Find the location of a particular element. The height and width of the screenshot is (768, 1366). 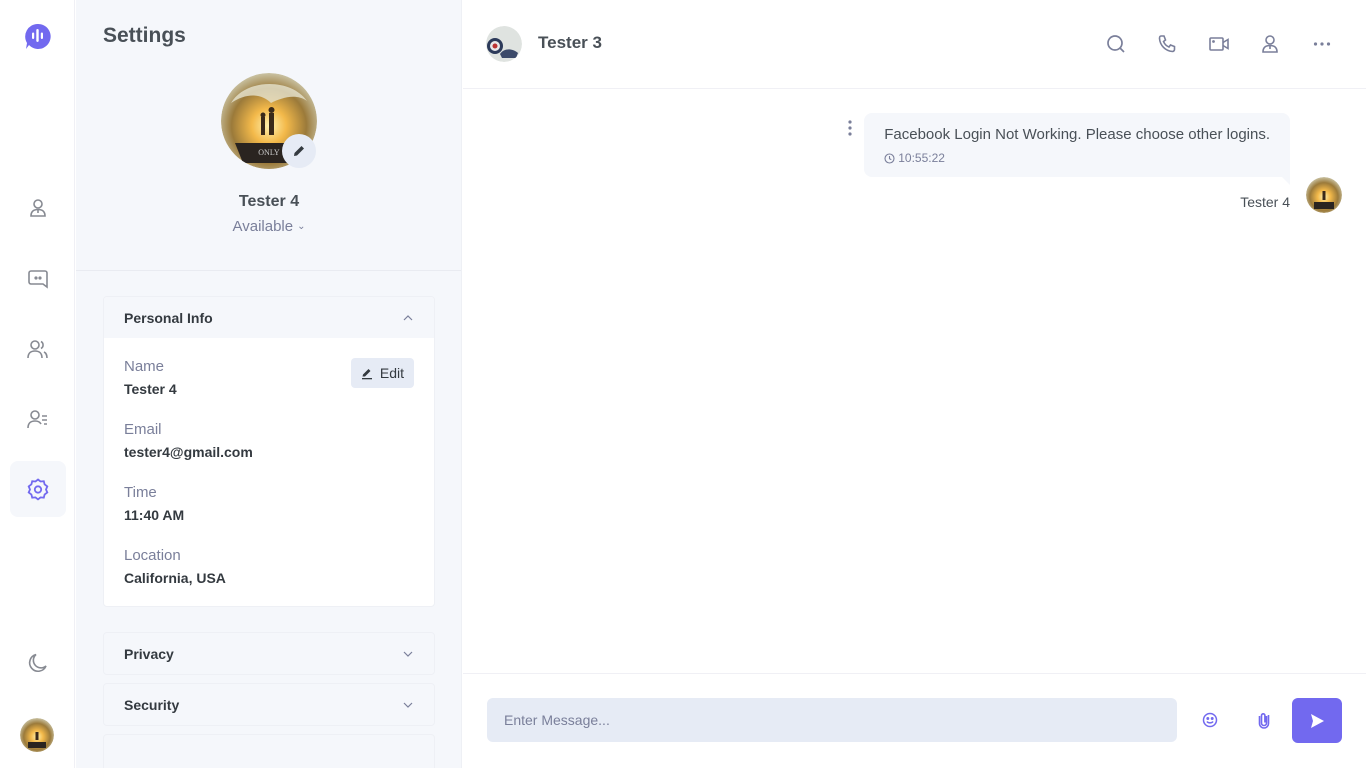

group-icon is located at coordinates (37, 349).